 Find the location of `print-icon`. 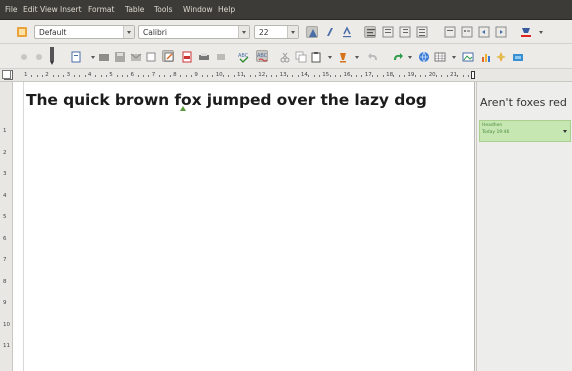

print-icon is located at coordinates (204, 57).